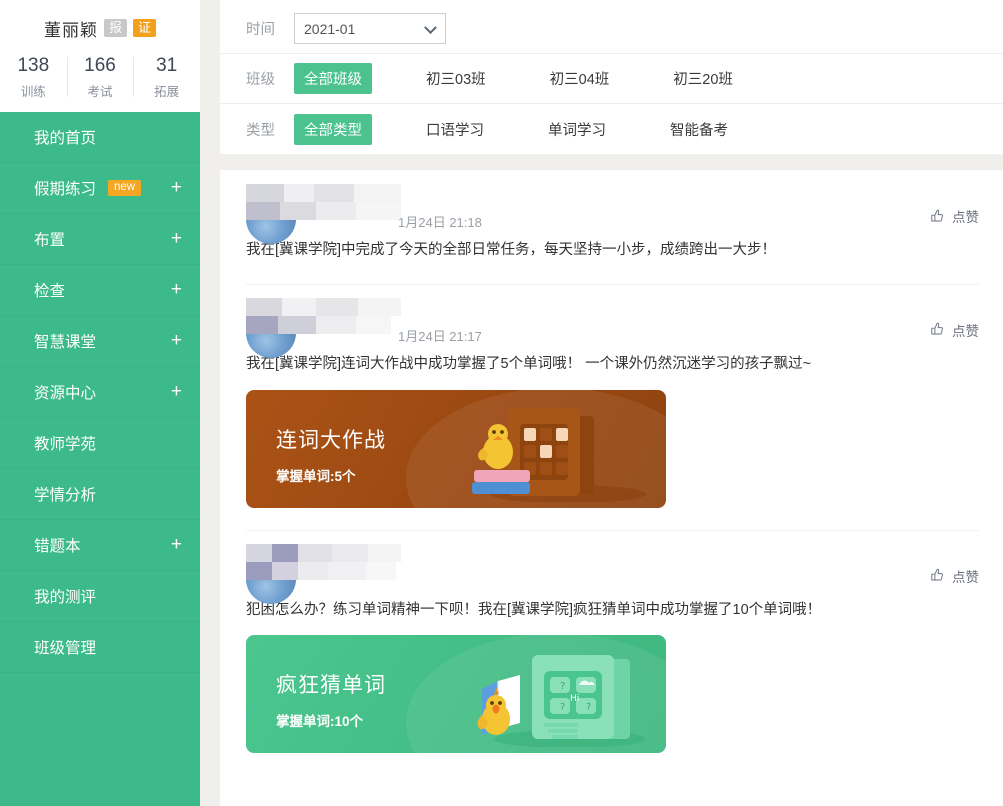 The image size is (1003, 806). What do you see at coordinates (611, 29) in the screenshot?
I see `filter-row-time: 时间 2021-01` at bounding box center [611, 29].